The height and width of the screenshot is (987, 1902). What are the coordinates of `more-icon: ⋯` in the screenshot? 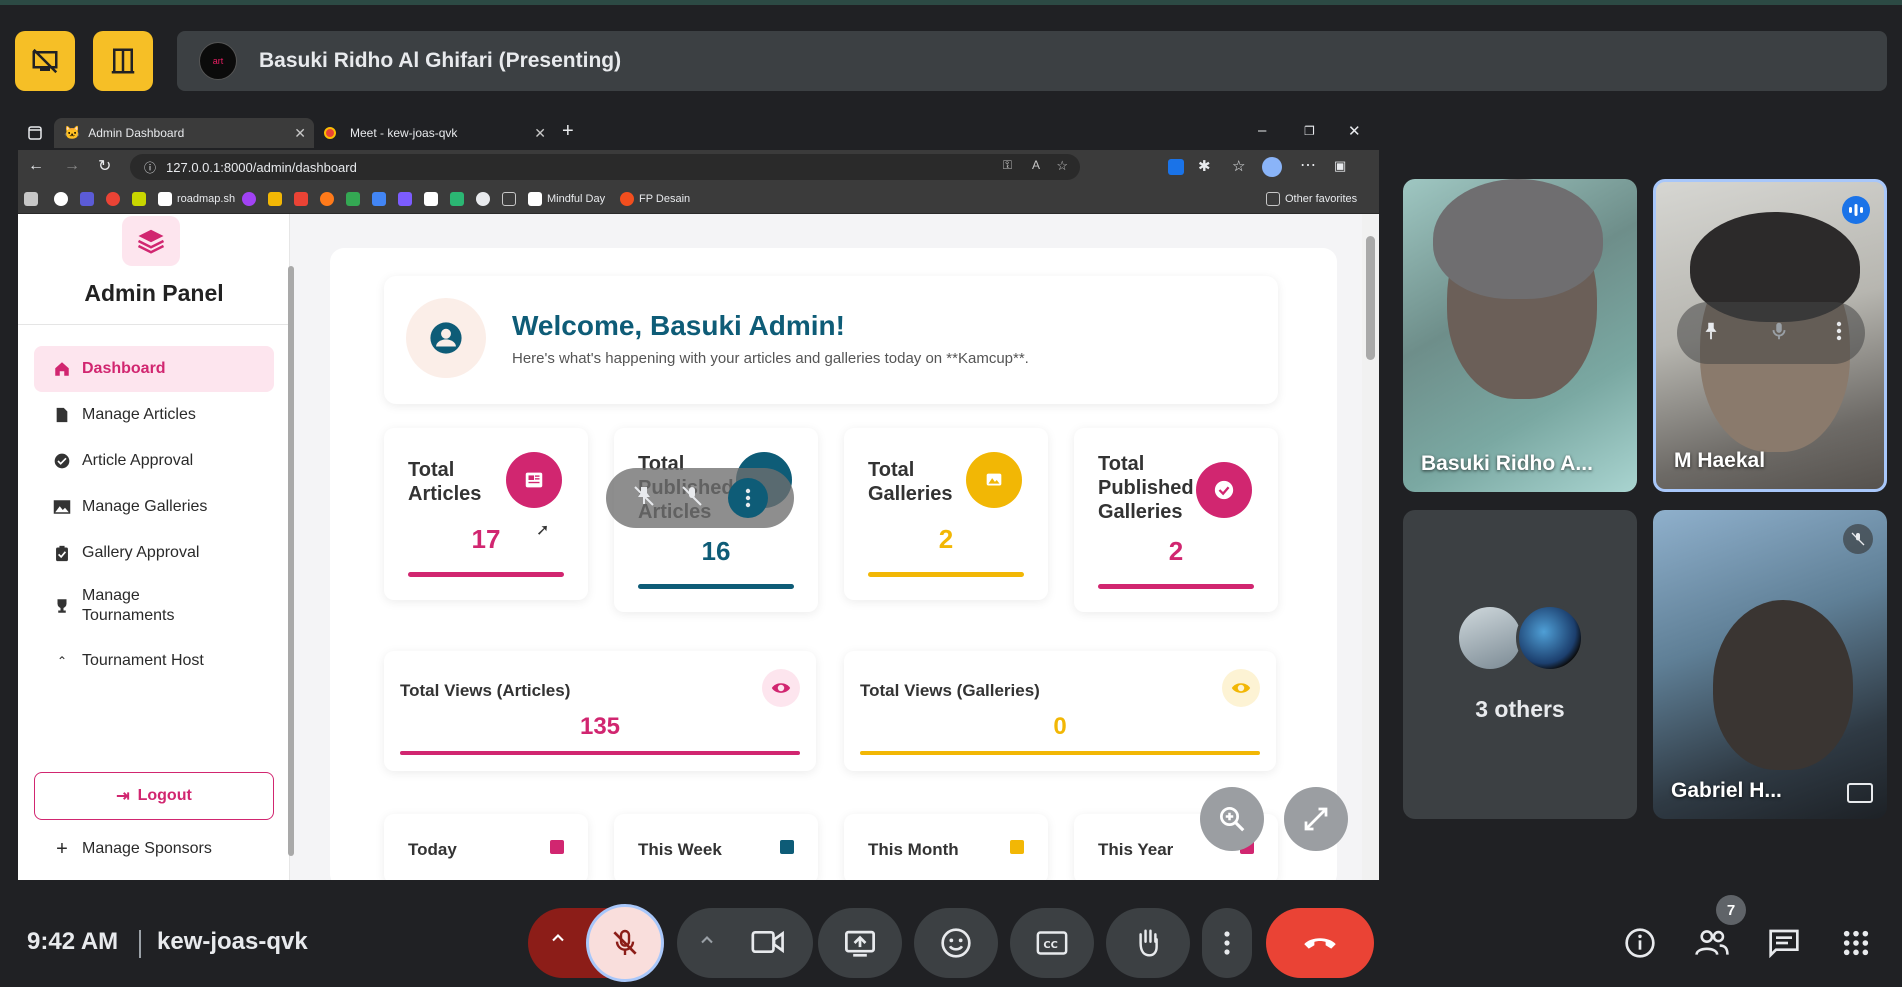 It's located at (1308, 165).